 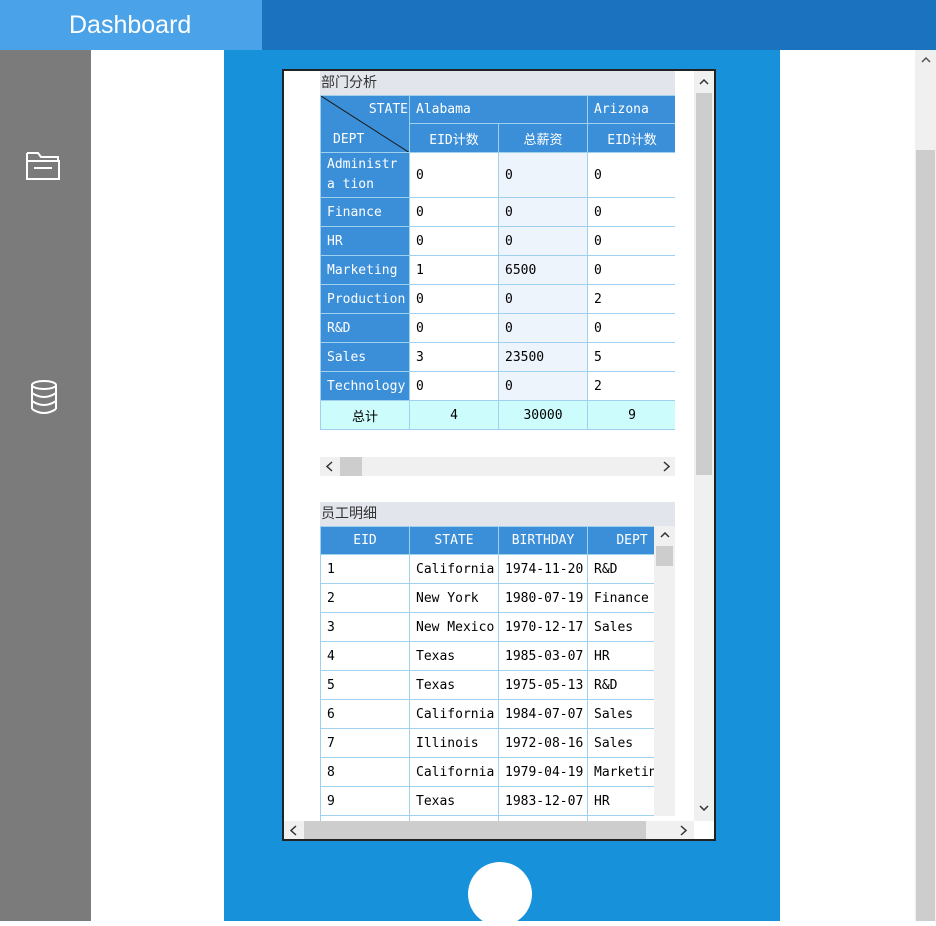 I want to click on table-cell: HR, so click(x=620, y=801).